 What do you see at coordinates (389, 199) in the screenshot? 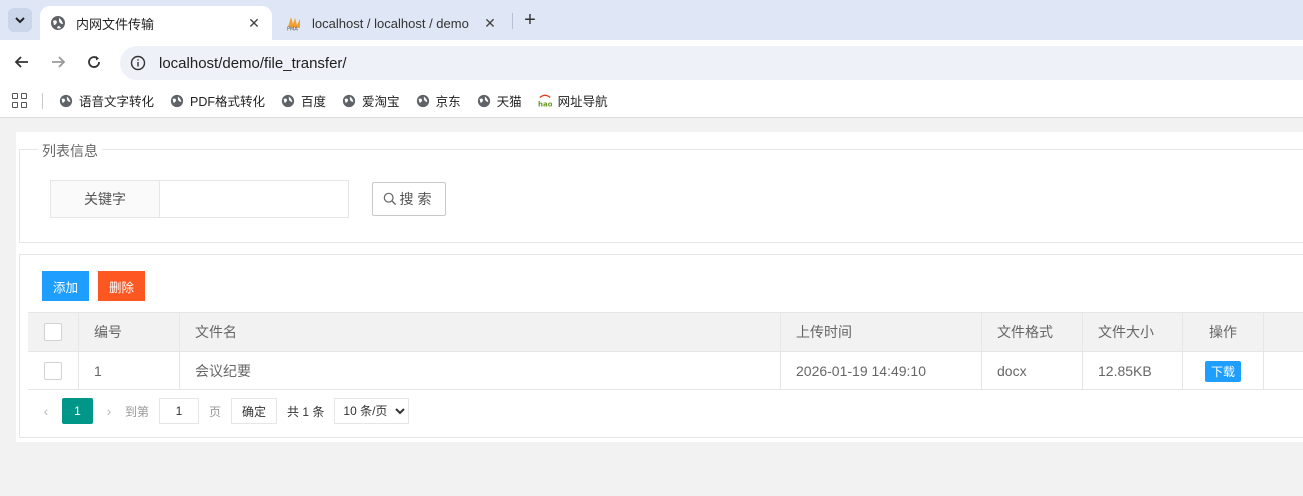
I see `search-icon` at bounding box center [389, 199].